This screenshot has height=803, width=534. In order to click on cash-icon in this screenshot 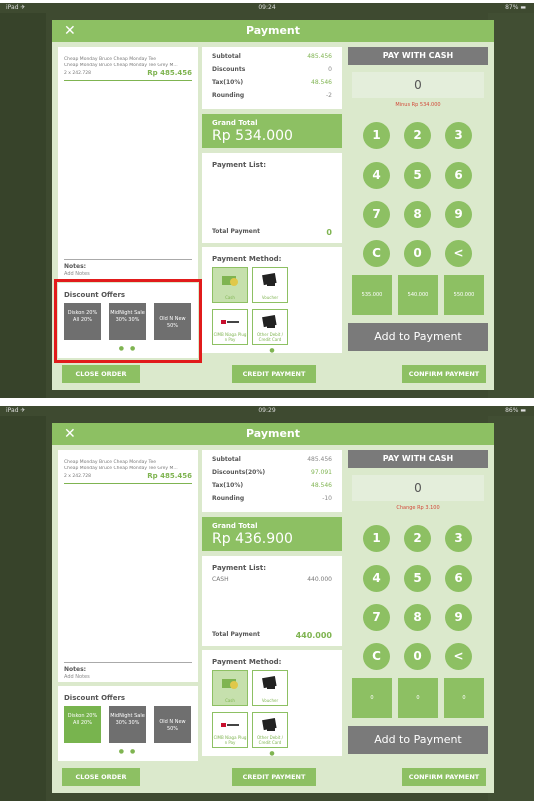, I will do `click(230, 684)`.